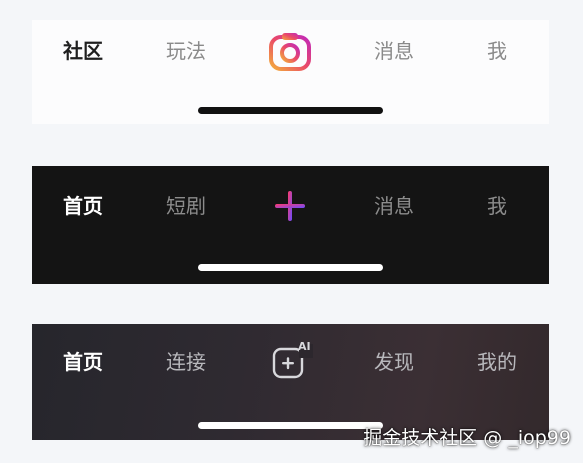  I want to click on tab-lianjie: 连接, so click(186, 362).